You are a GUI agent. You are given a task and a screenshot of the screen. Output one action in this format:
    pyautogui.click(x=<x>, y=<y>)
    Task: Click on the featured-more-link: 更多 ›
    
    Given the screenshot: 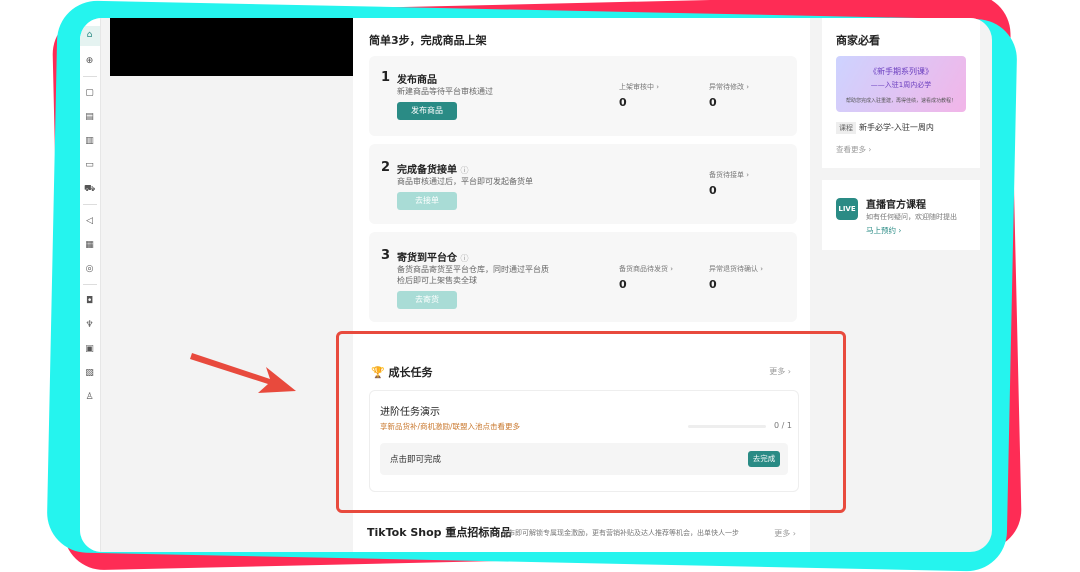 What is the action you would take?
    pyautogui.click(x=785, y=533)
    